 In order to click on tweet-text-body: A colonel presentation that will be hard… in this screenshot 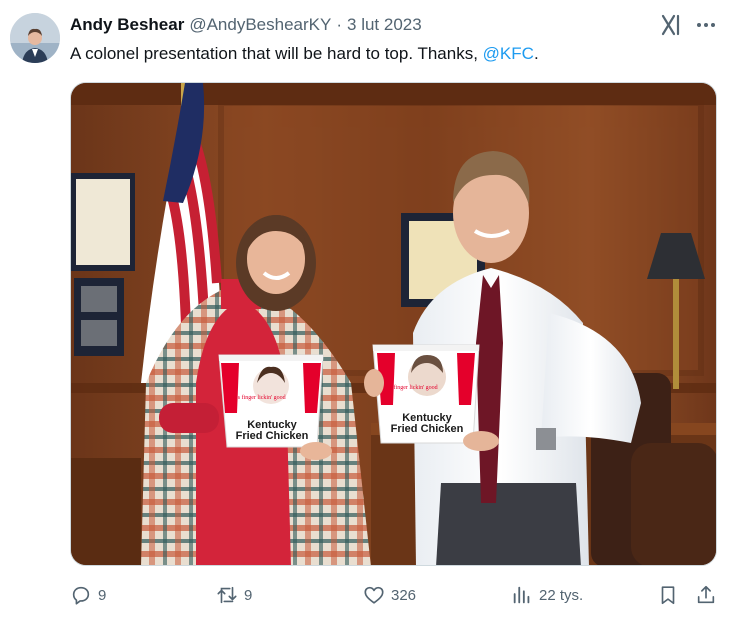, I will do `click(276, 53)`.